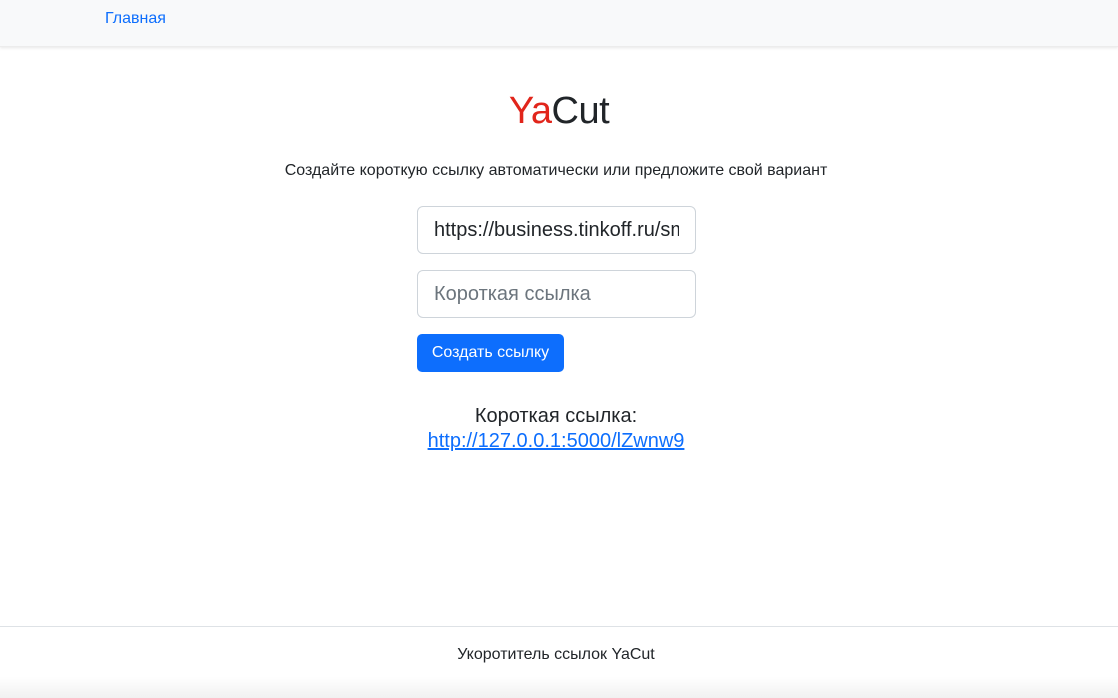 The image size is (1118, 698). Describe the element at coordinates (559, 23) in the screenshot. I see `navbar: Главная` at that location.